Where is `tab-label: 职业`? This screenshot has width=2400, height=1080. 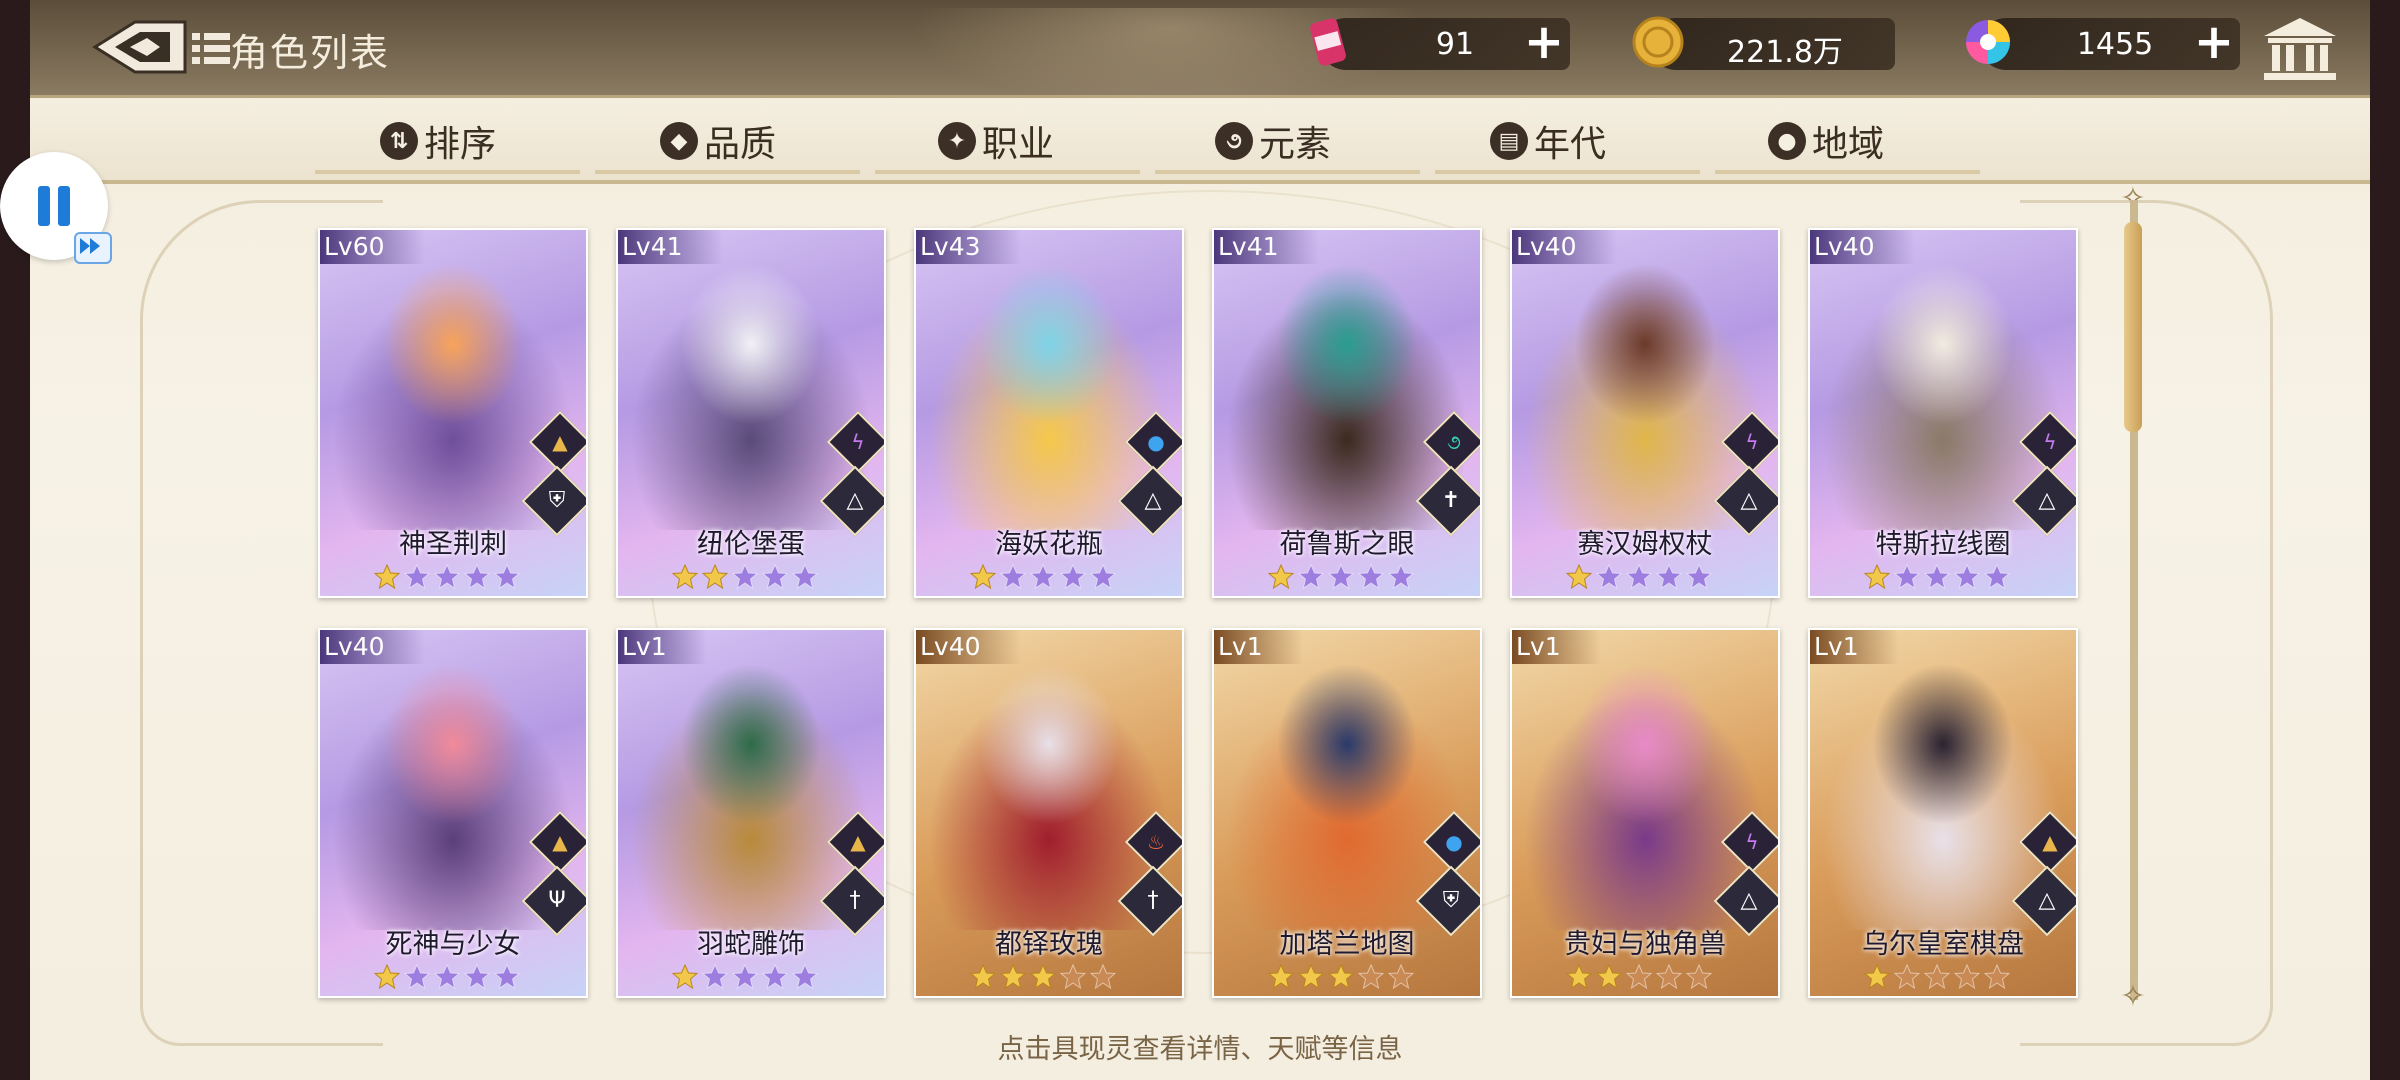 tab-label: 职业 is located at coordinates (1018, 144).